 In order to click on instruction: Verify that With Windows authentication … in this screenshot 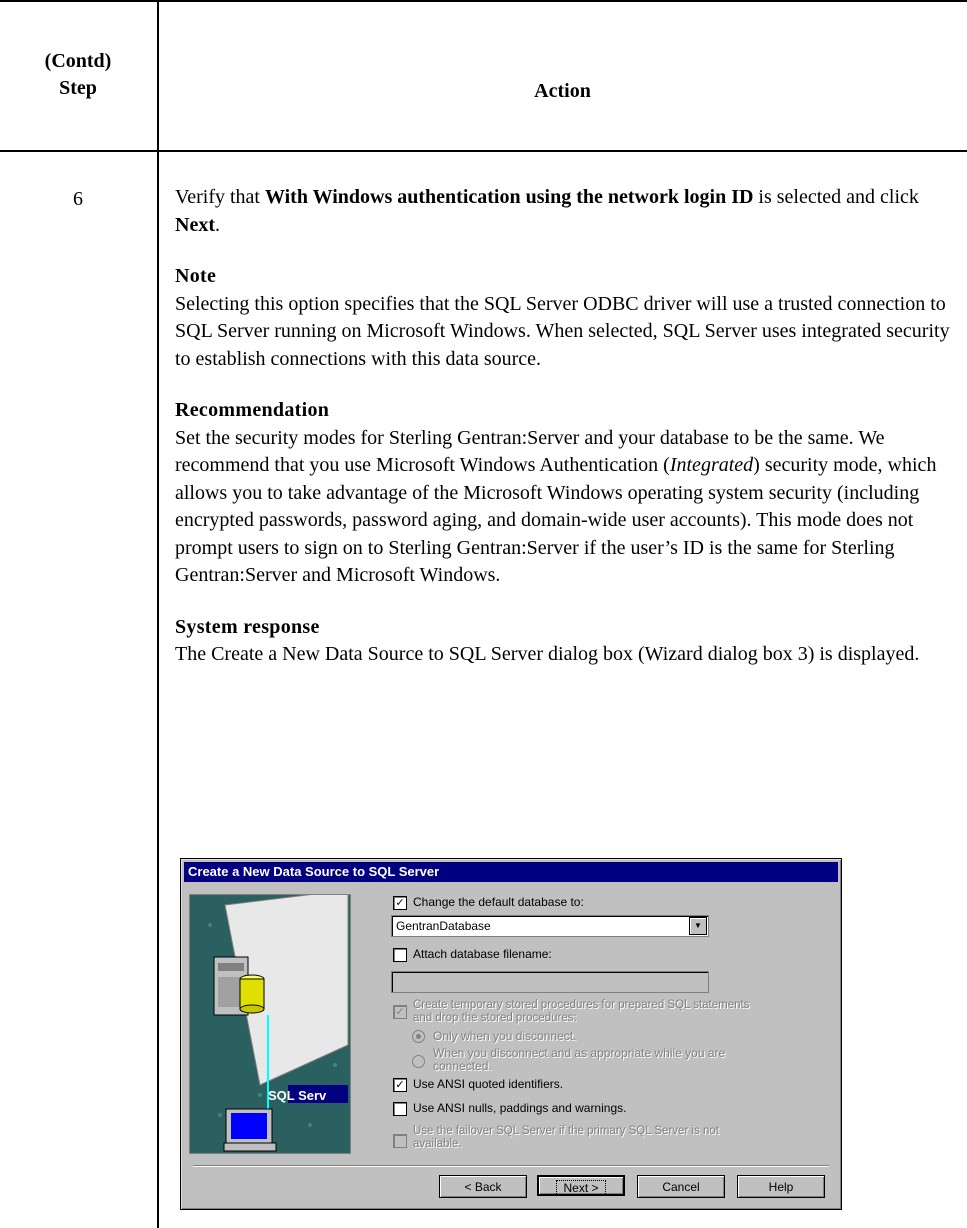, I will do `click(565, 211)`.